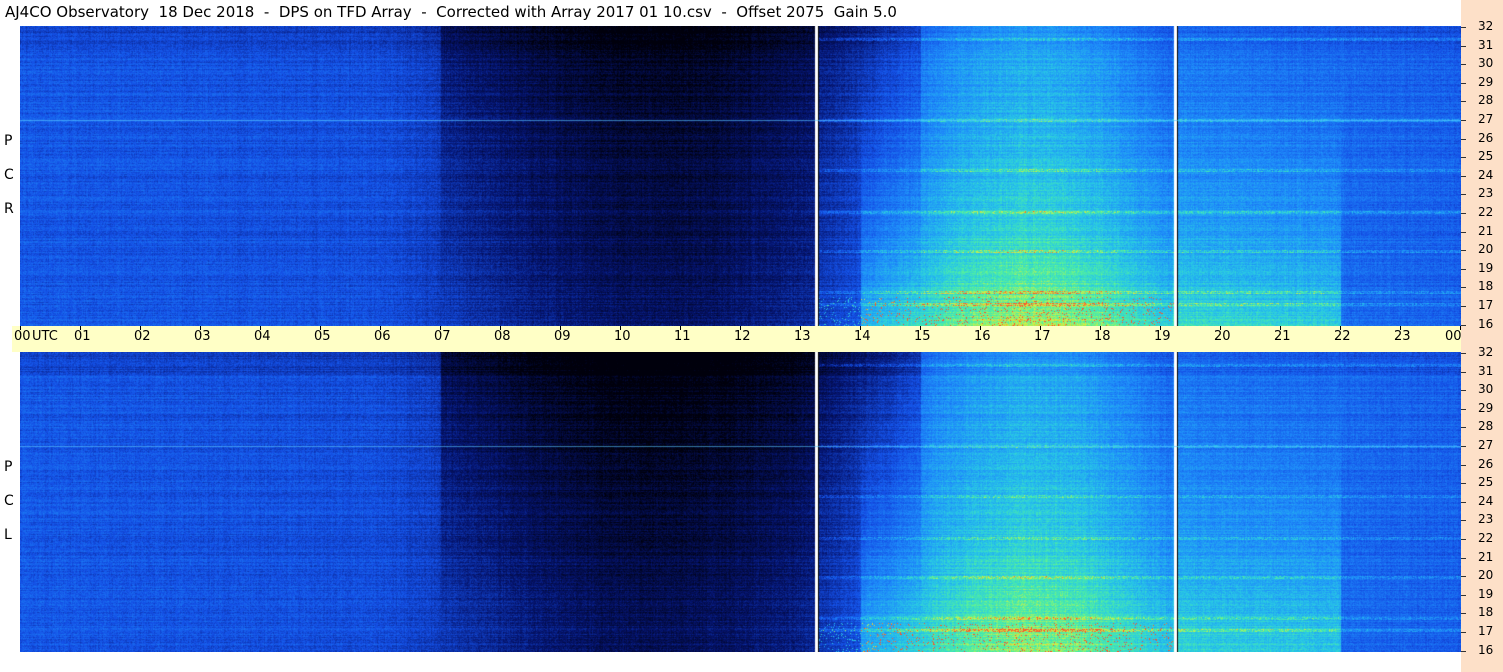 The width and height of the screenshot is (1503, 672). What do you see at coordinates (502, 336) in the screenshot?
I see `time-tick-label: 08` at bounding box center [502, 336].